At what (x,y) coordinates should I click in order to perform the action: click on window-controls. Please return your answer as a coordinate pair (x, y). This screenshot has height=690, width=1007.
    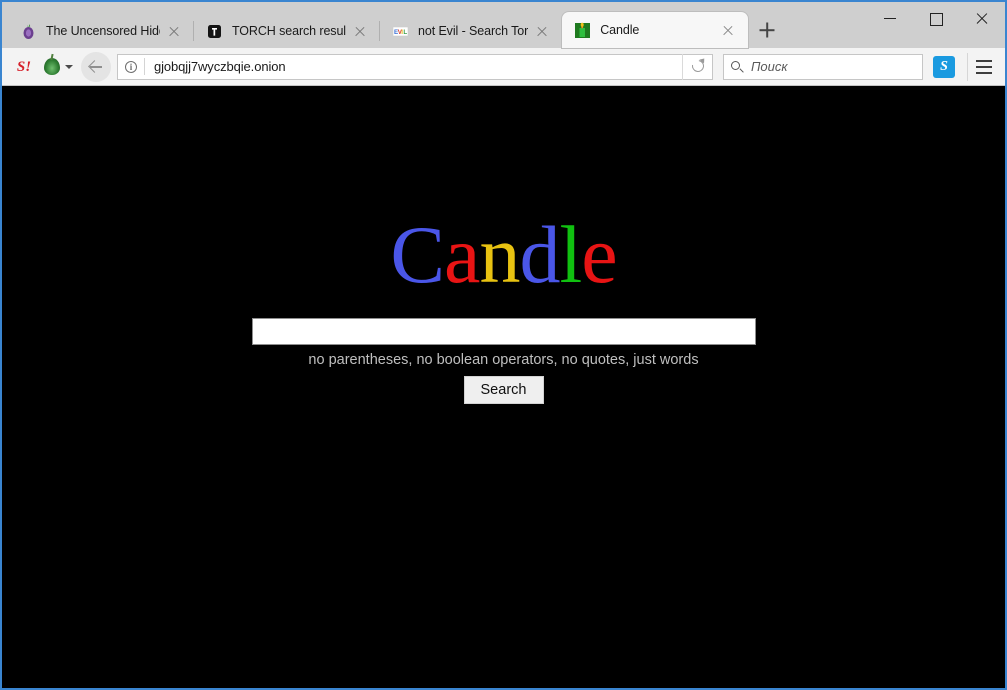
    Looking at the image, I should click on (936, 18).